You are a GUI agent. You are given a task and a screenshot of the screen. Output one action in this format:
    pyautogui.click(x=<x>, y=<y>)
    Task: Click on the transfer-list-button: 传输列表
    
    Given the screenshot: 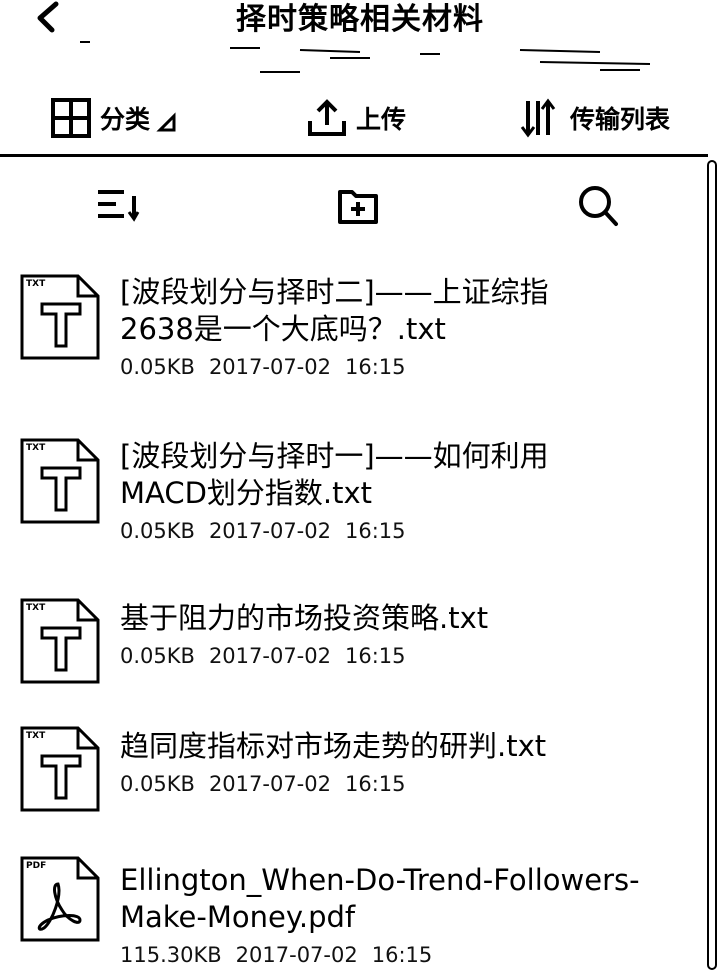 What is the action you would take?
    pyautogui.click(x=595, y=118)
    